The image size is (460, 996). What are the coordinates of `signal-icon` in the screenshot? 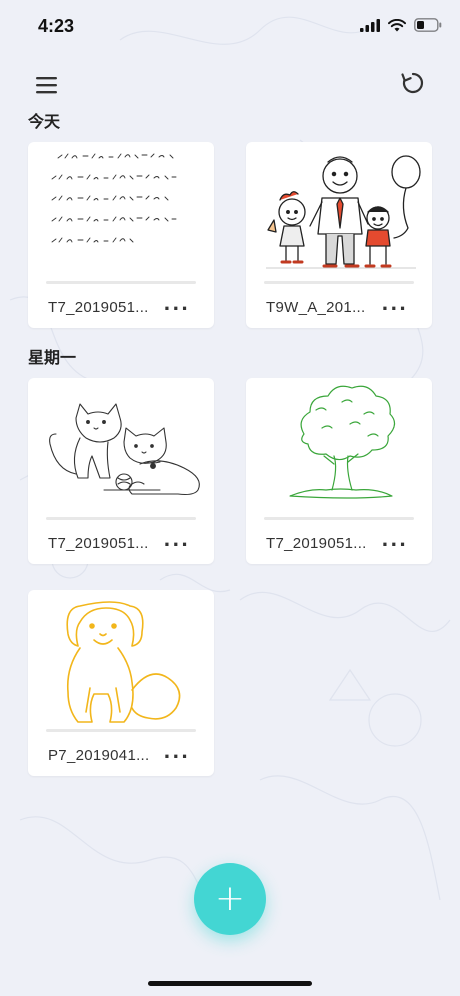 It's located at (370, 25).